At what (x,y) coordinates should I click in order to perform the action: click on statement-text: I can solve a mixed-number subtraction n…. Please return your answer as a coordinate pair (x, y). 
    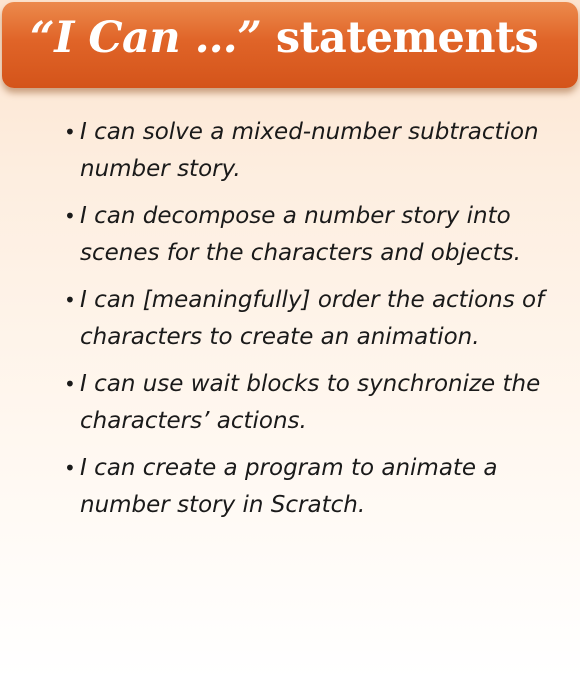
    Looking at the image, I should click on (309, 150).